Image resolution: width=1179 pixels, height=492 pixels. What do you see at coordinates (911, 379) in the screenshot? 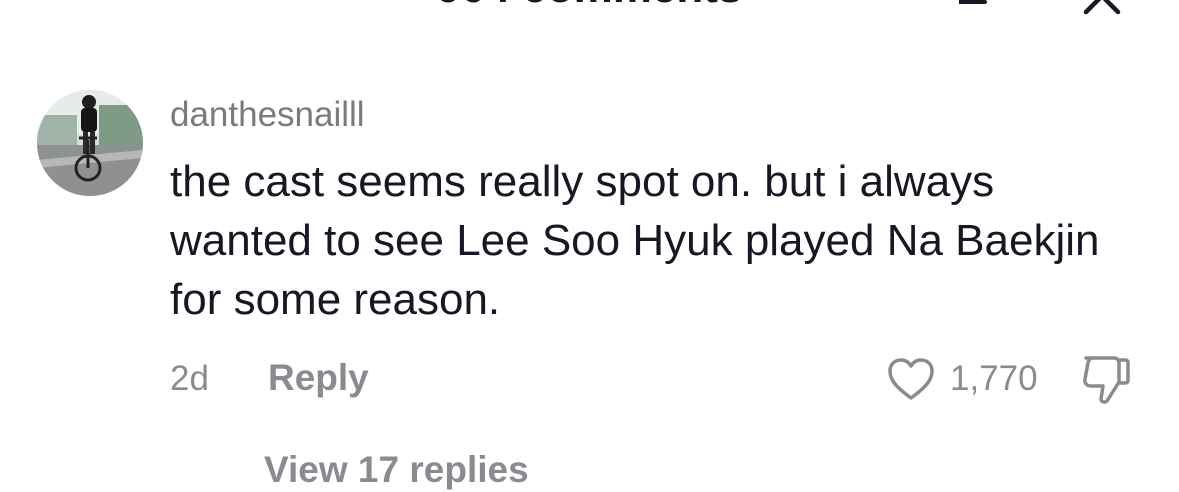
I see `heart-icon` at bounding box center [911, 379].